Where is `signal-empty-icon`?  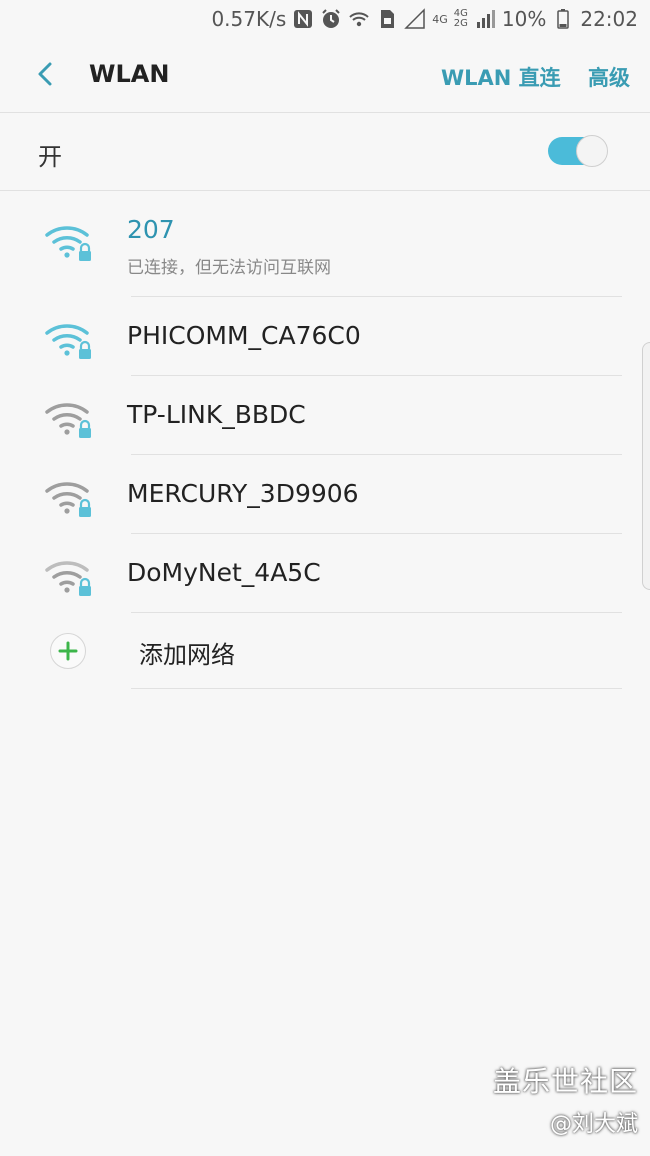 signal-empty-icon is located at coordinates (415, 19).